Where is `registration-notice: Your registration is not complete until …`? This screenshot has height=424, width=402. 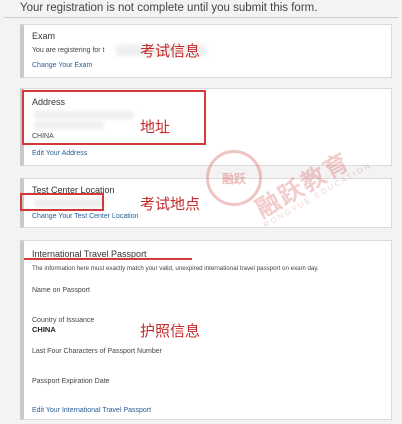
registration-notice: Your registration is not complete until … is located at coordinates (169, 8).